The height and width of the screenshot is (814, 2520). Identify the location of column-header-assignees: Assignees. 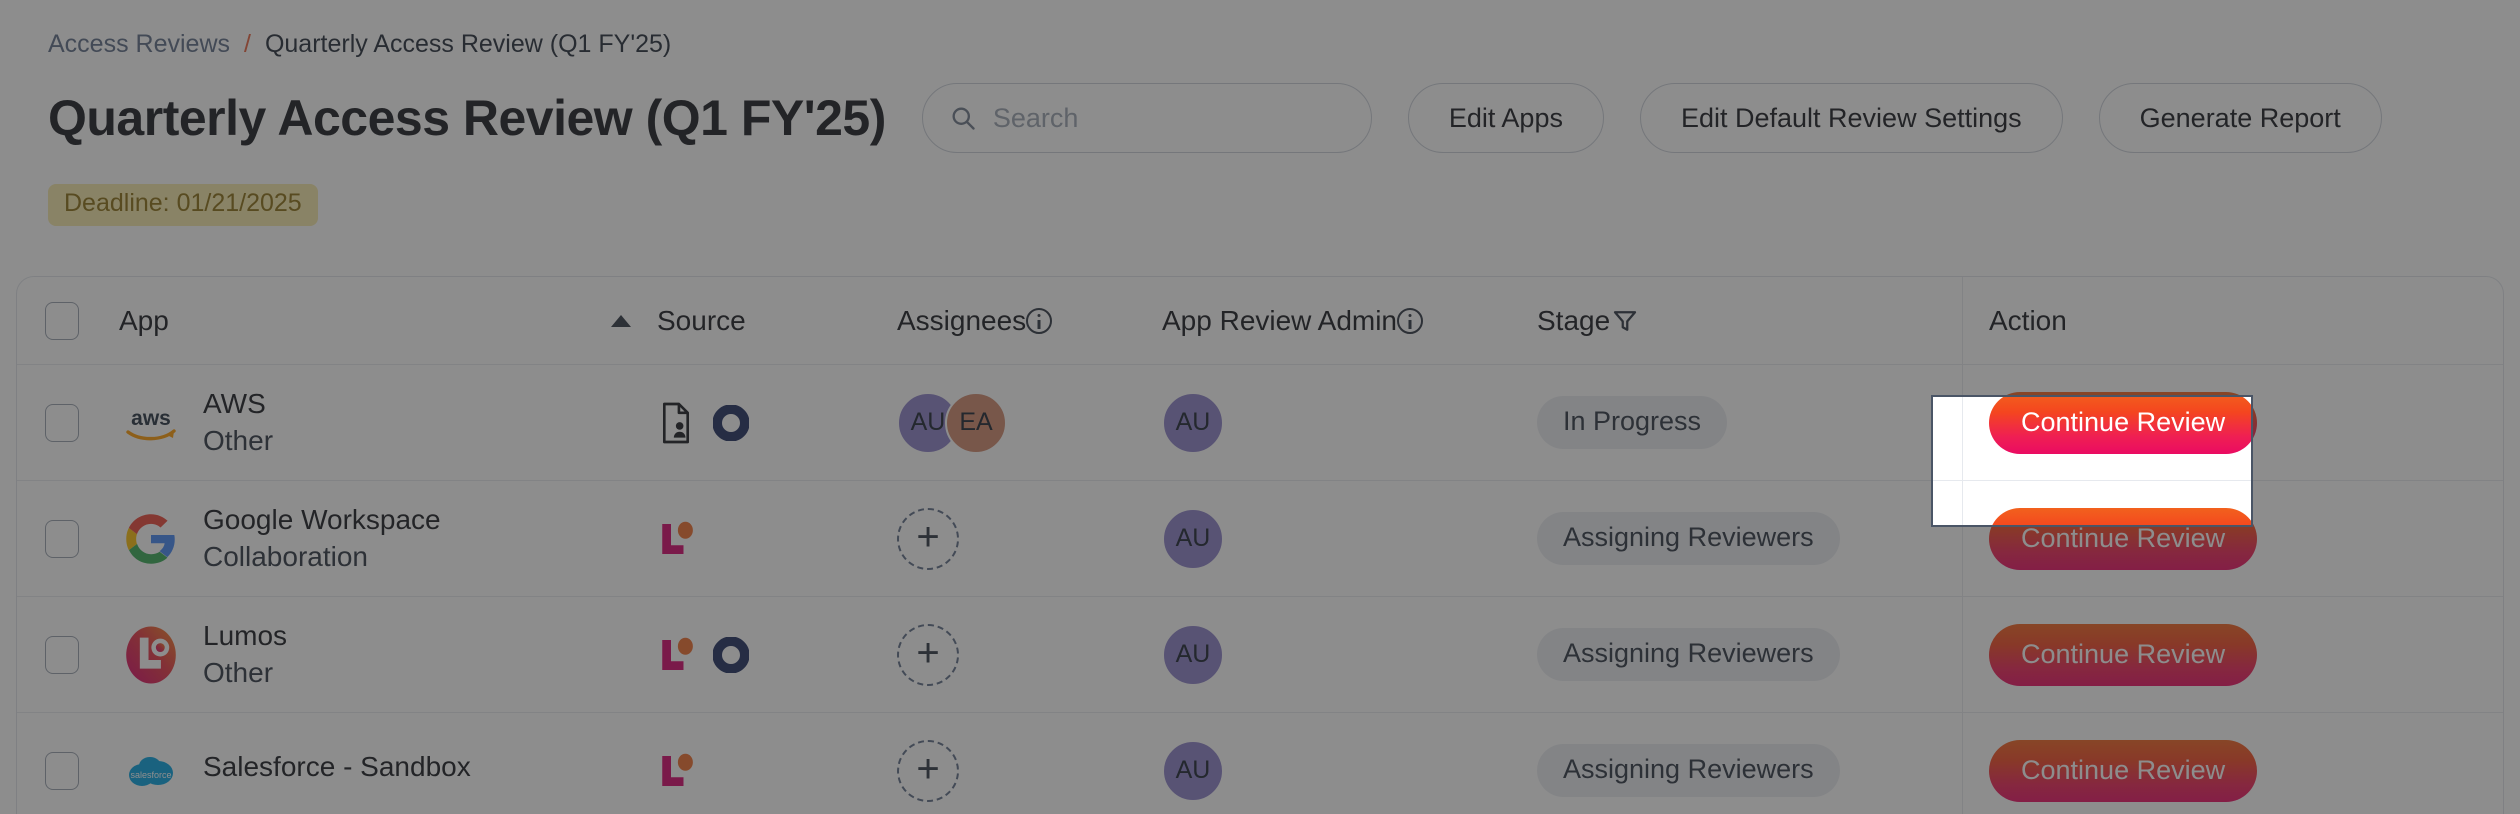
(1029, 321).